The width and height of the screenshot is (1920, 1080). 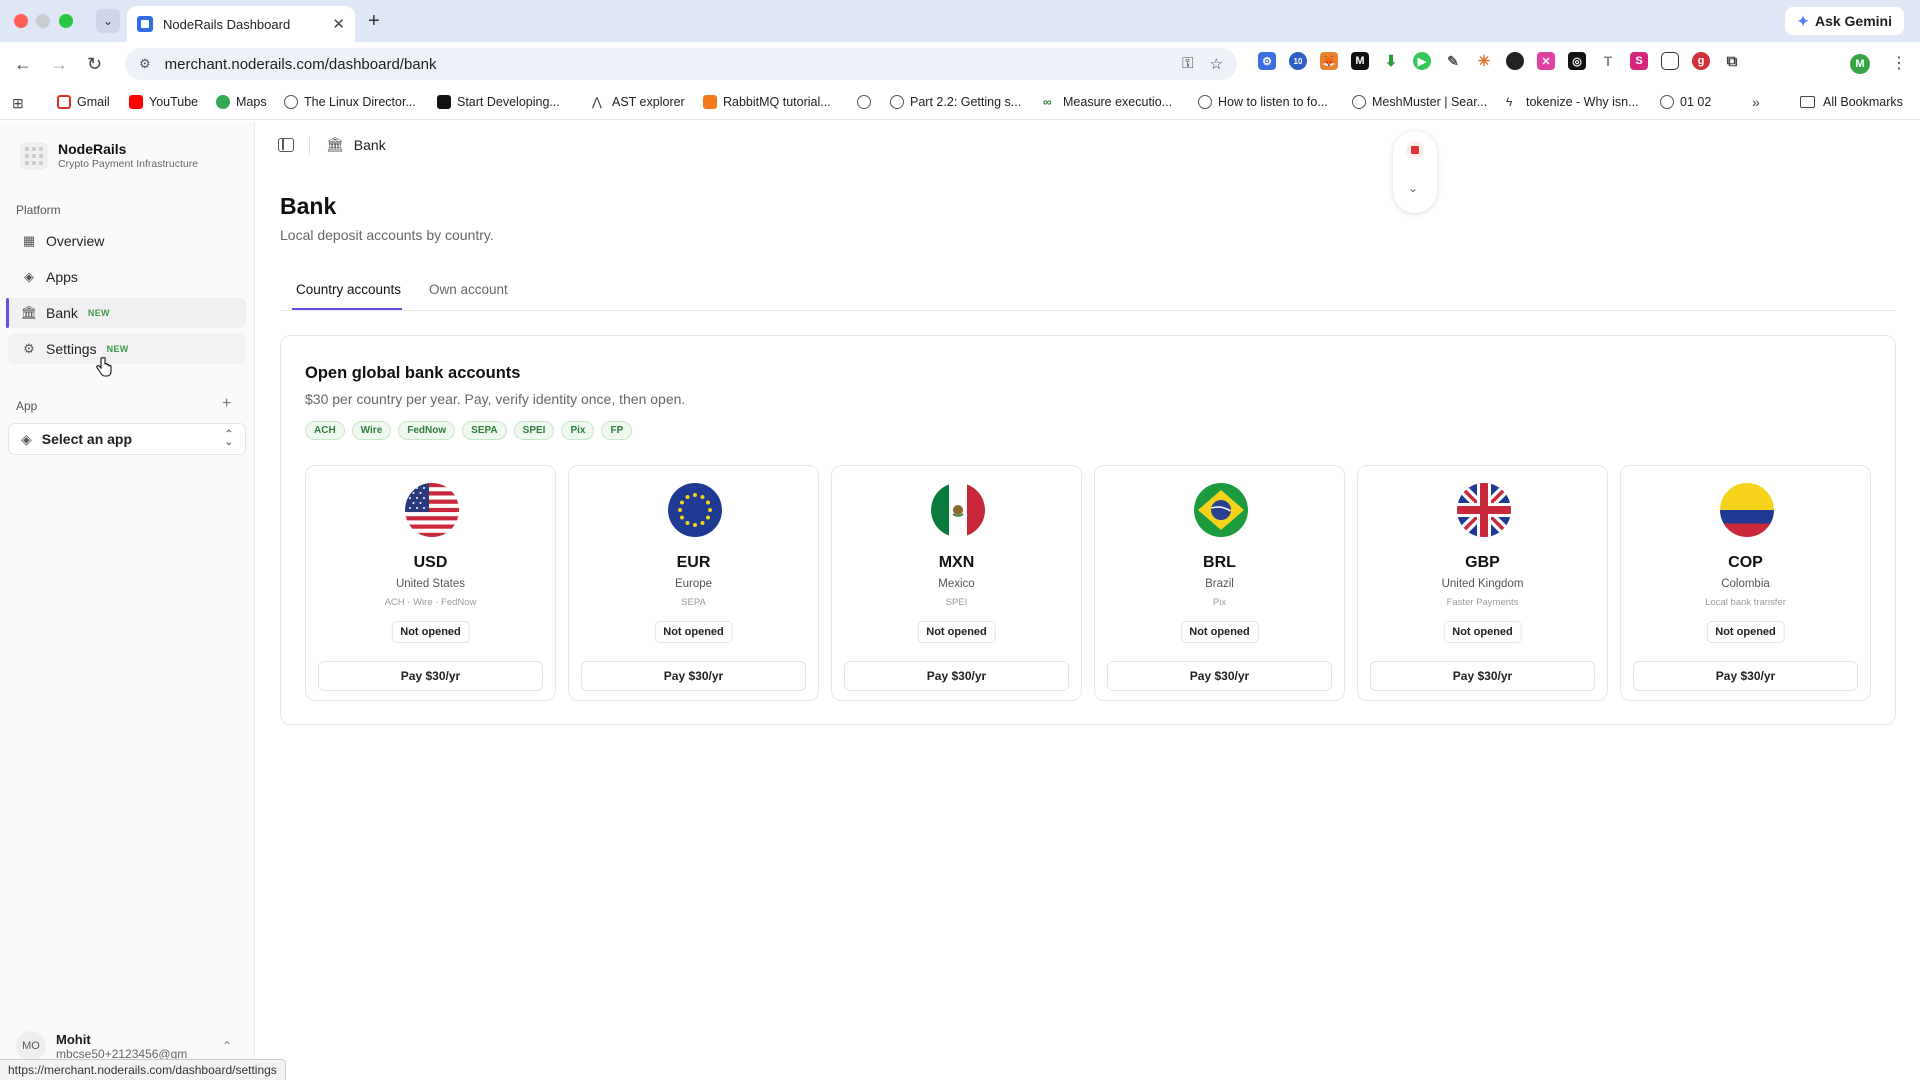 I want to click on sidebar-toggle-icon, so click(x=286, y=145).